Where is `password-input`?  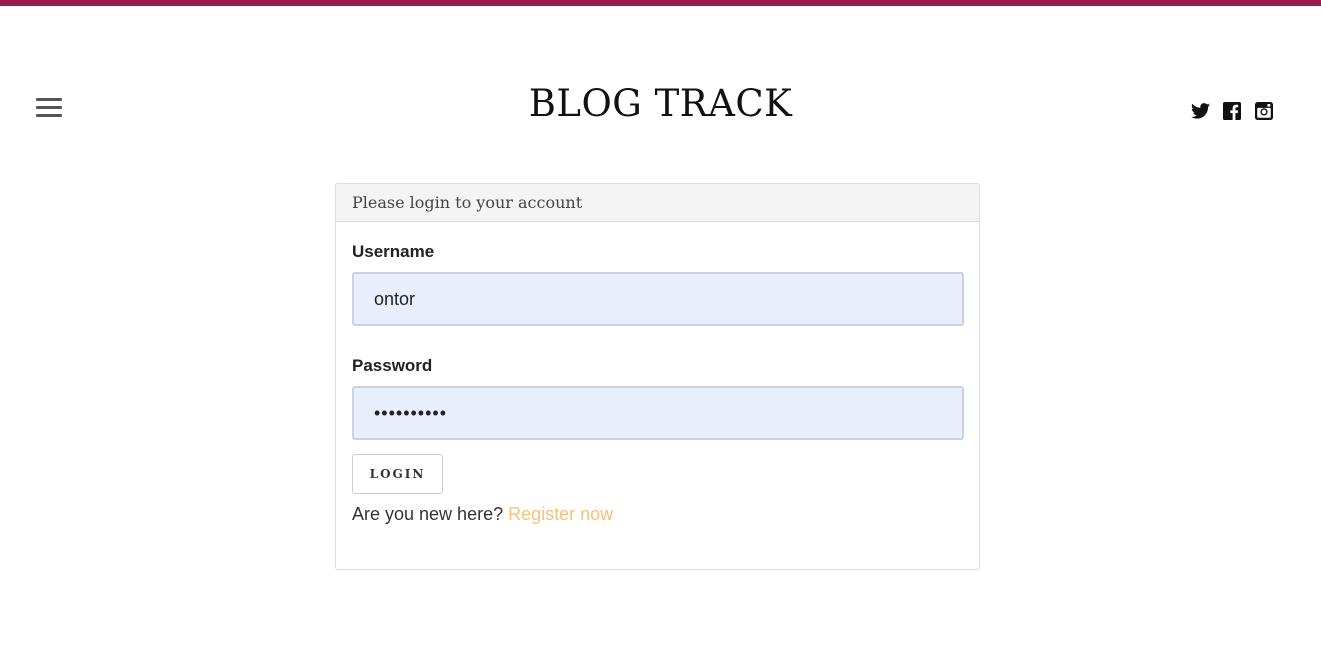 password-input is located at coordinates (658, 413).